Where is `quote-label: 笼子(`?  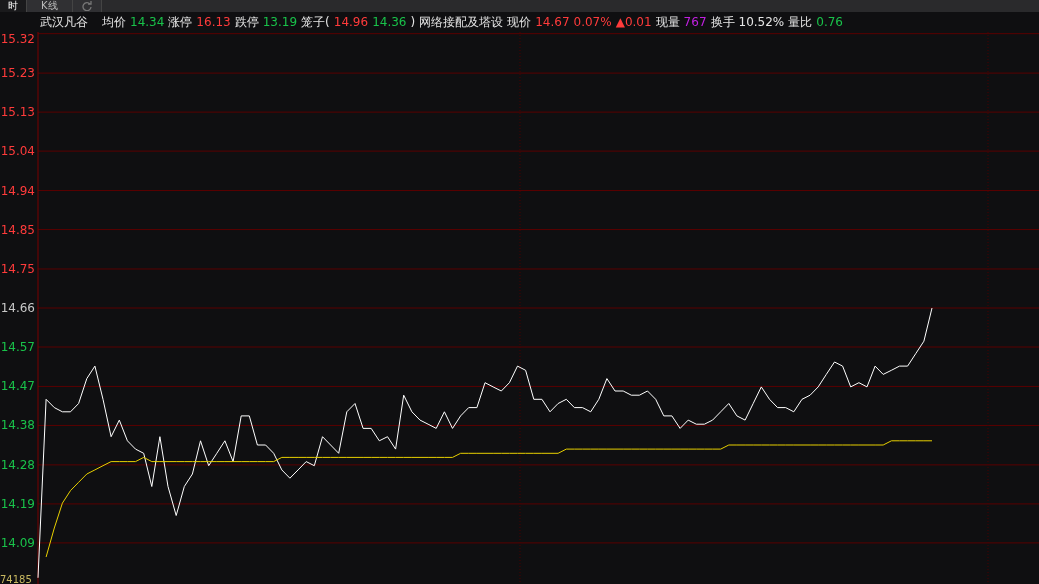
quote-label: 笼子( is located at coordinates (315, 22).